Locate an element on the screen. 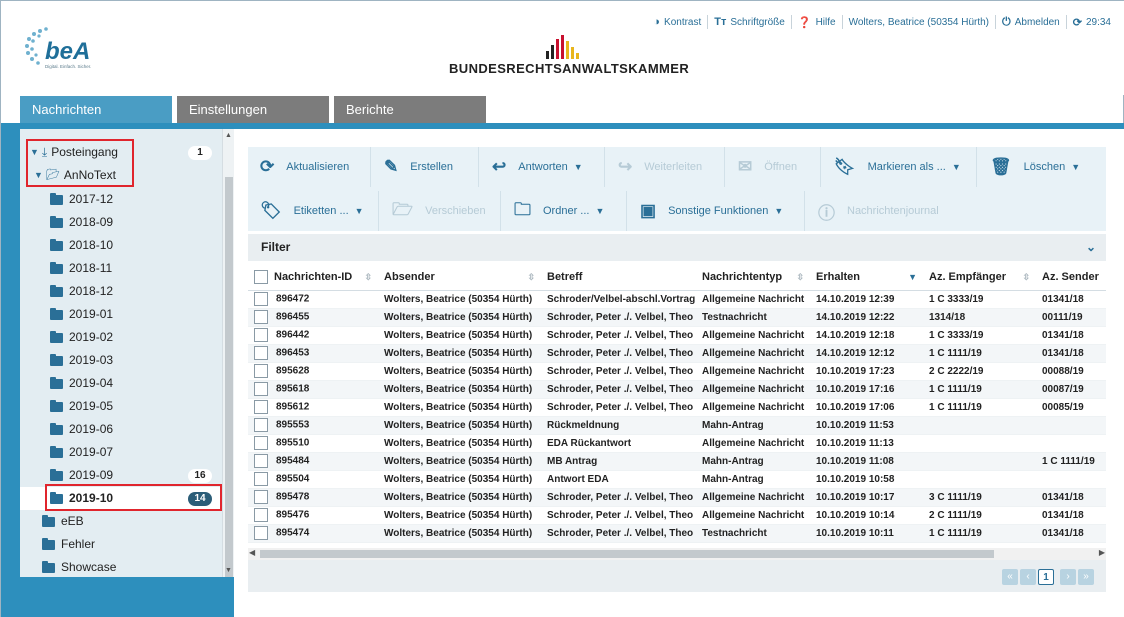 This screenshot has height=617, width=1124. reply-button: ↩ Antworten ▼ is located at coordinates (537, 167).